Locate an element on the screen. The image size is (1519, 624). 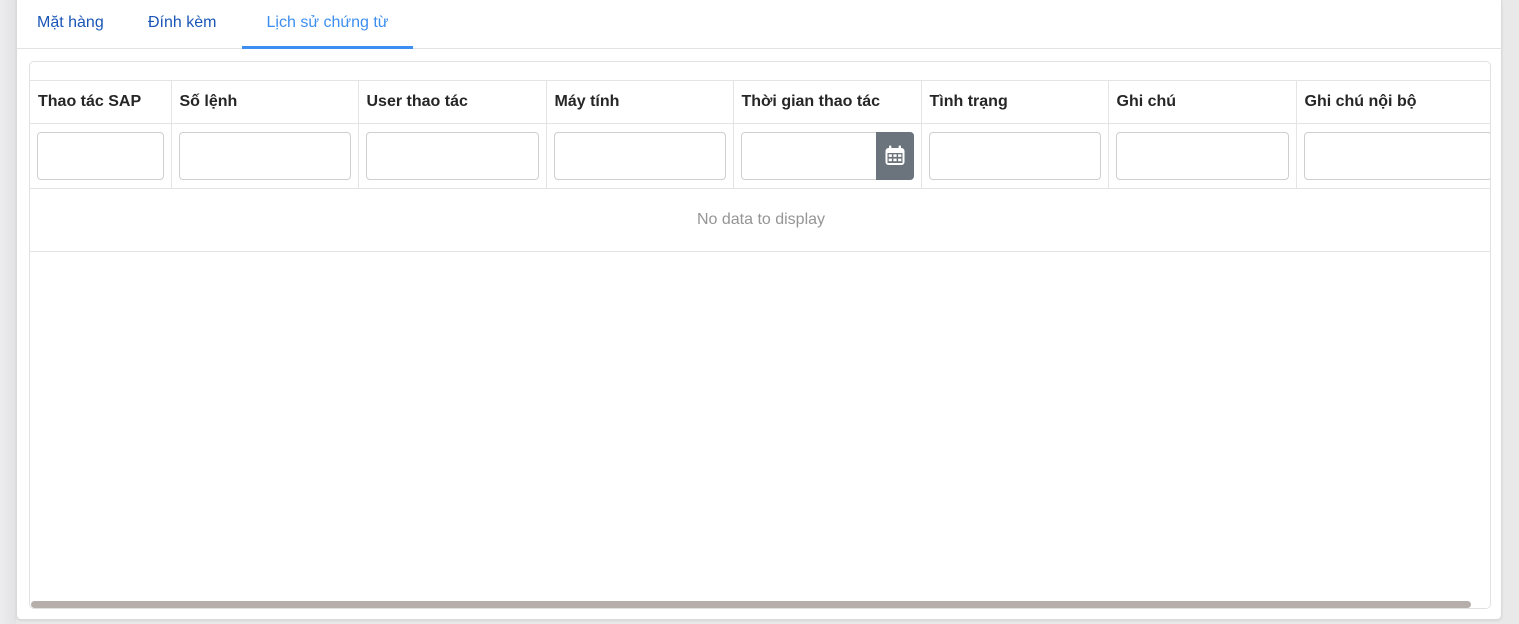
tab-bar: Mặt hàng Đính kèm Lịch sử chứng từ is located at coordinates (759, 24).